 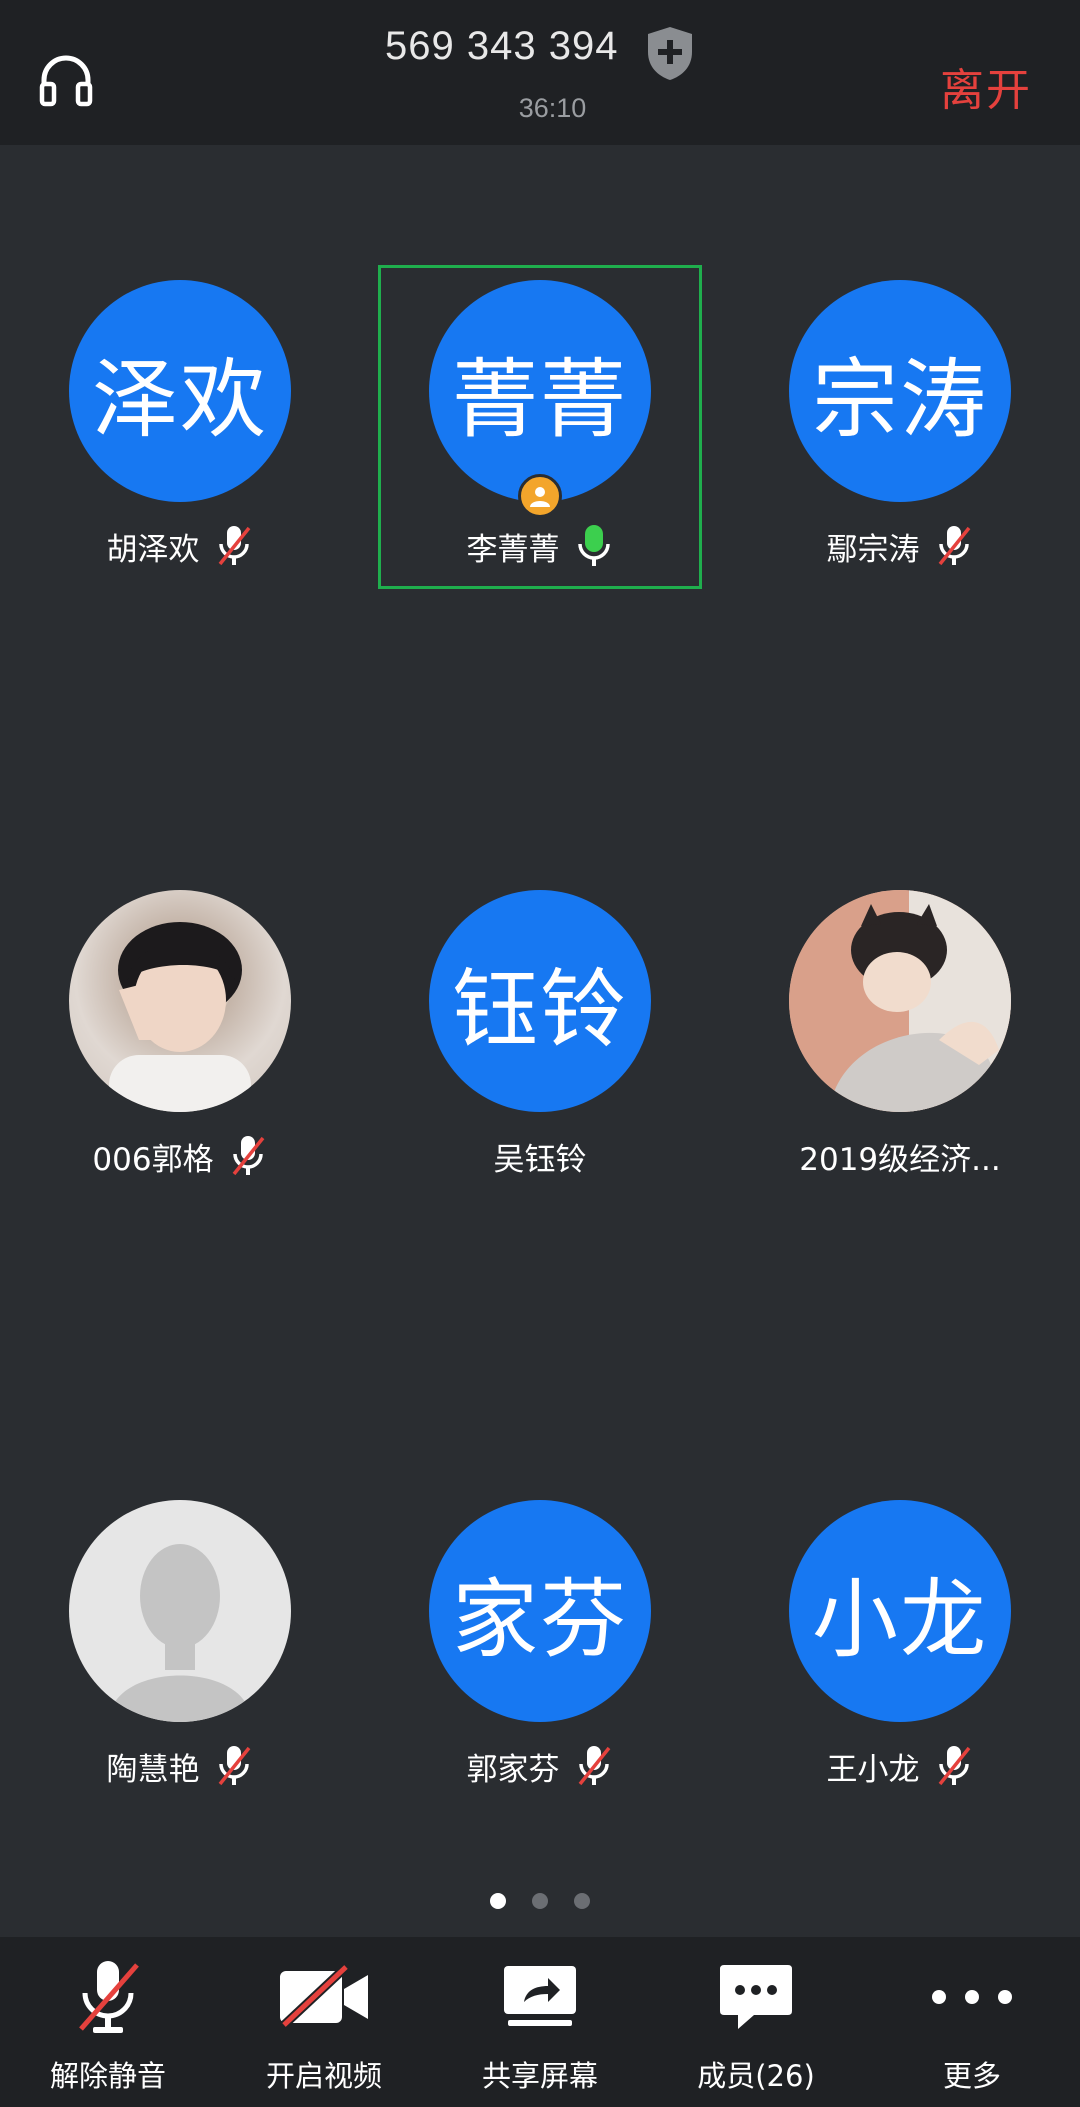 What do you see at coordinates (180, 1611) in the screenshot?
I see `default-avatar-icon` at bounding box center [180, 1611].